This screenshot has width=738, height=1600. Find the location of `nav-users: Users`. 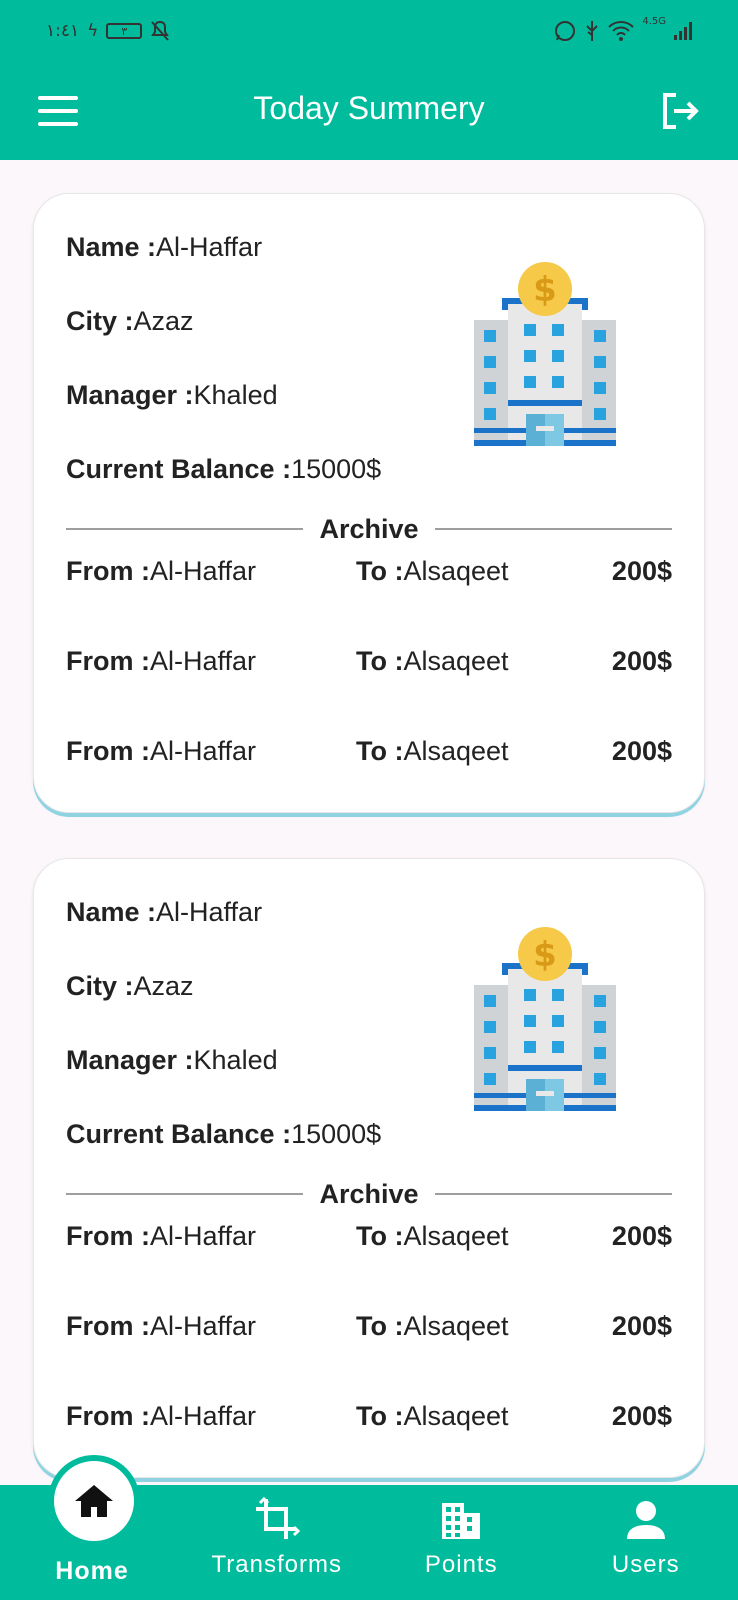

nav-users: Users is located at coordinates (646, 1542).